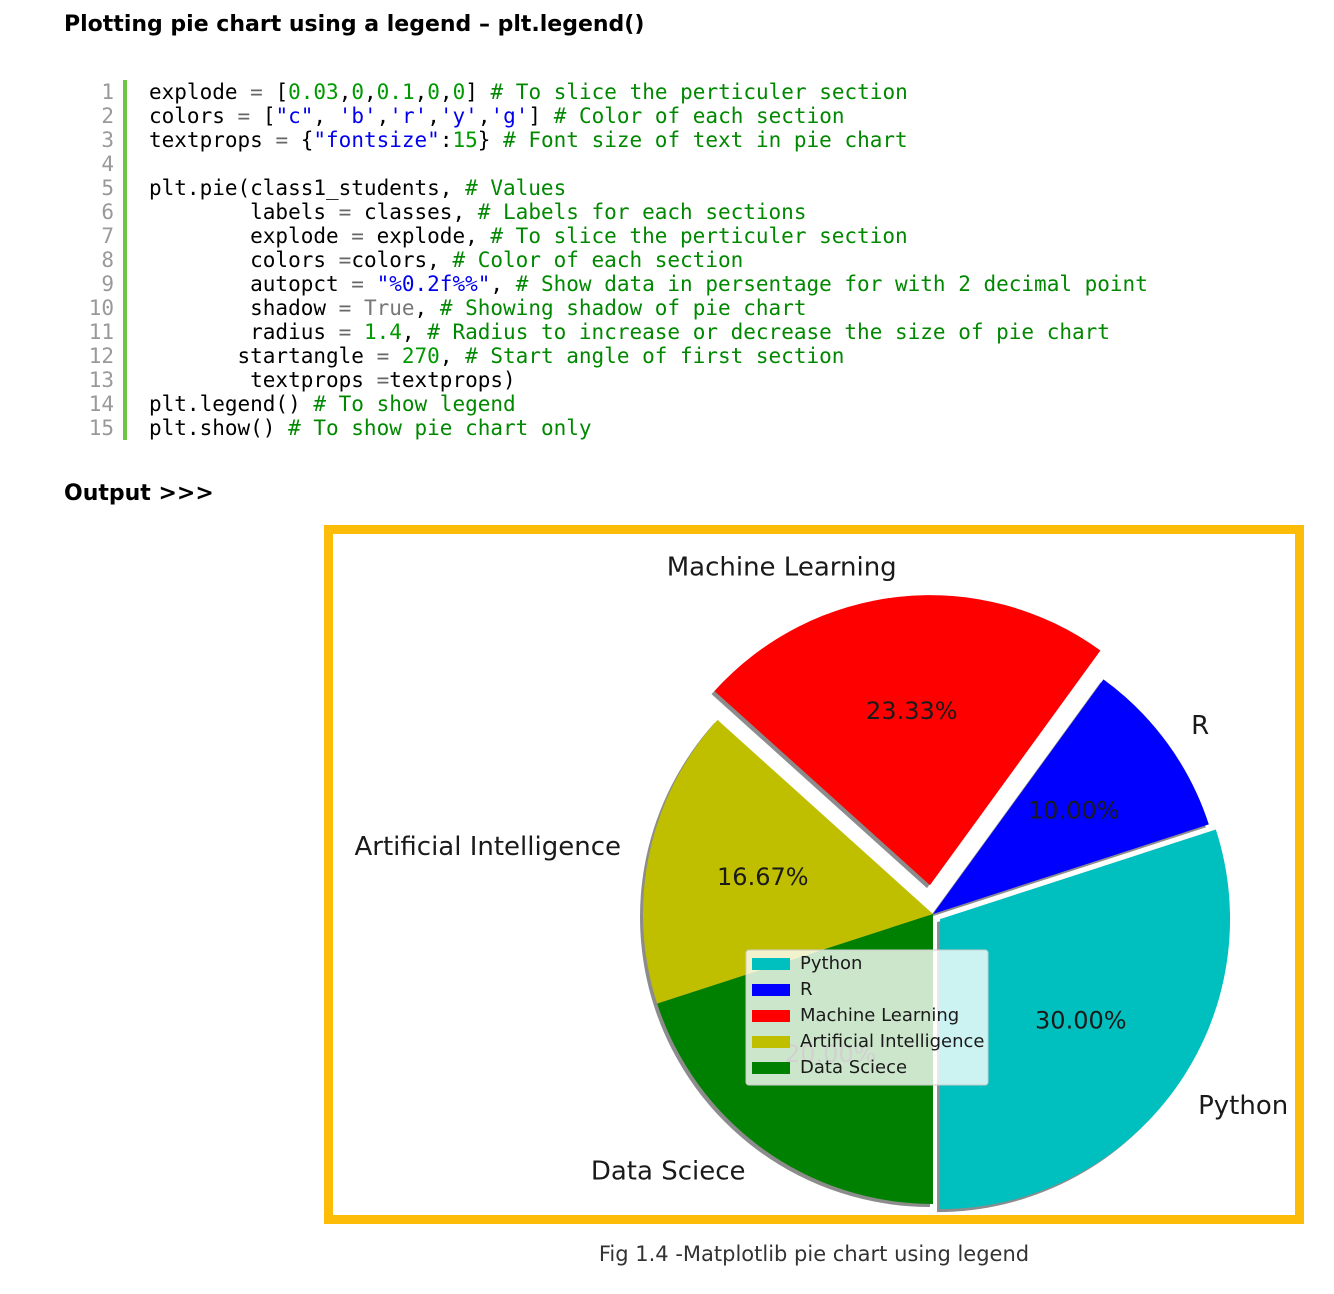 Image resolution: width=1334 pixels, height=1294 pixels. I want to click on code-token: explode, so click(200, 92).